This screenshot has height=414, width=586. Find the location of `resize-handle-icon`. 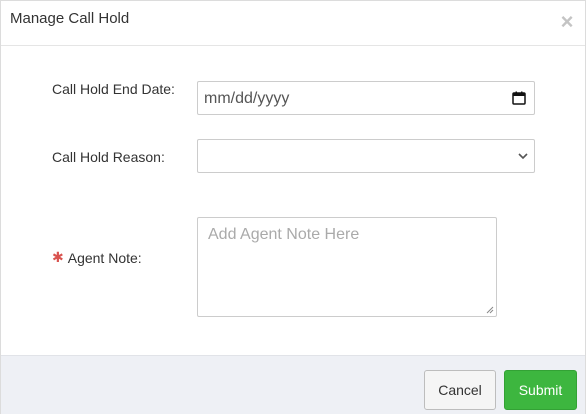

resize-handle-icon is located at coordinates (490, 310).